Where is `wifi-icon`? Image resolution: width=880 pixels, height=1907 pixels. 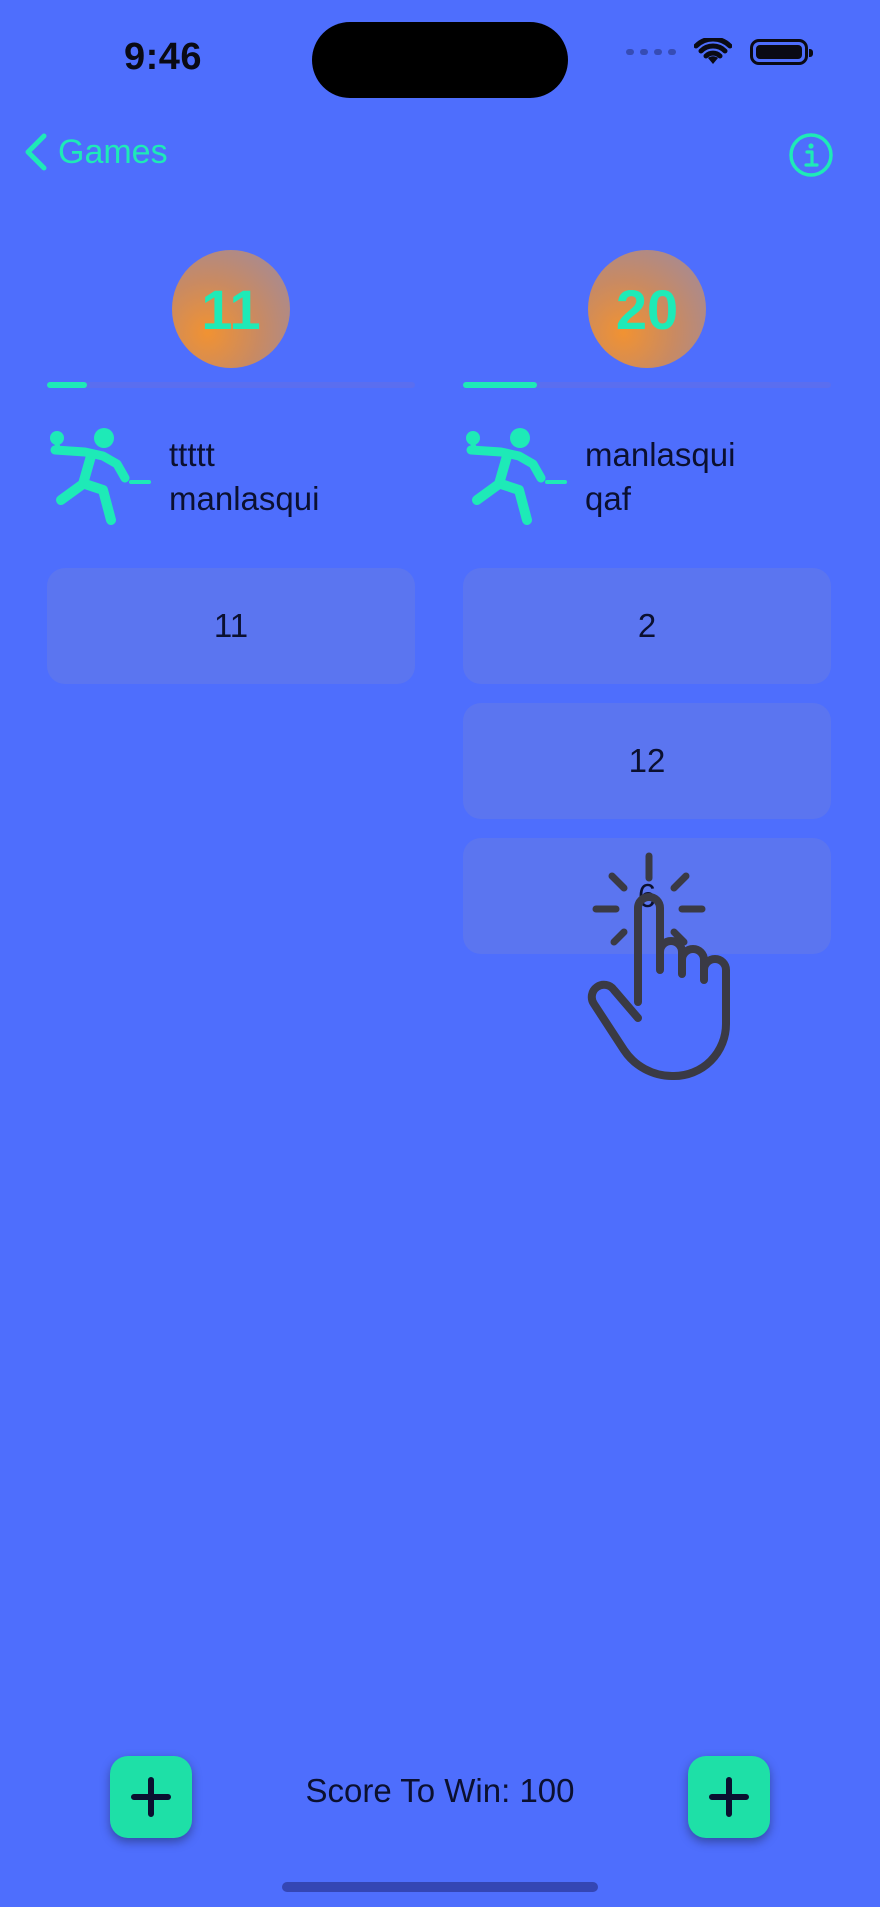 wifi-icon is located at coordinates (713, 51).